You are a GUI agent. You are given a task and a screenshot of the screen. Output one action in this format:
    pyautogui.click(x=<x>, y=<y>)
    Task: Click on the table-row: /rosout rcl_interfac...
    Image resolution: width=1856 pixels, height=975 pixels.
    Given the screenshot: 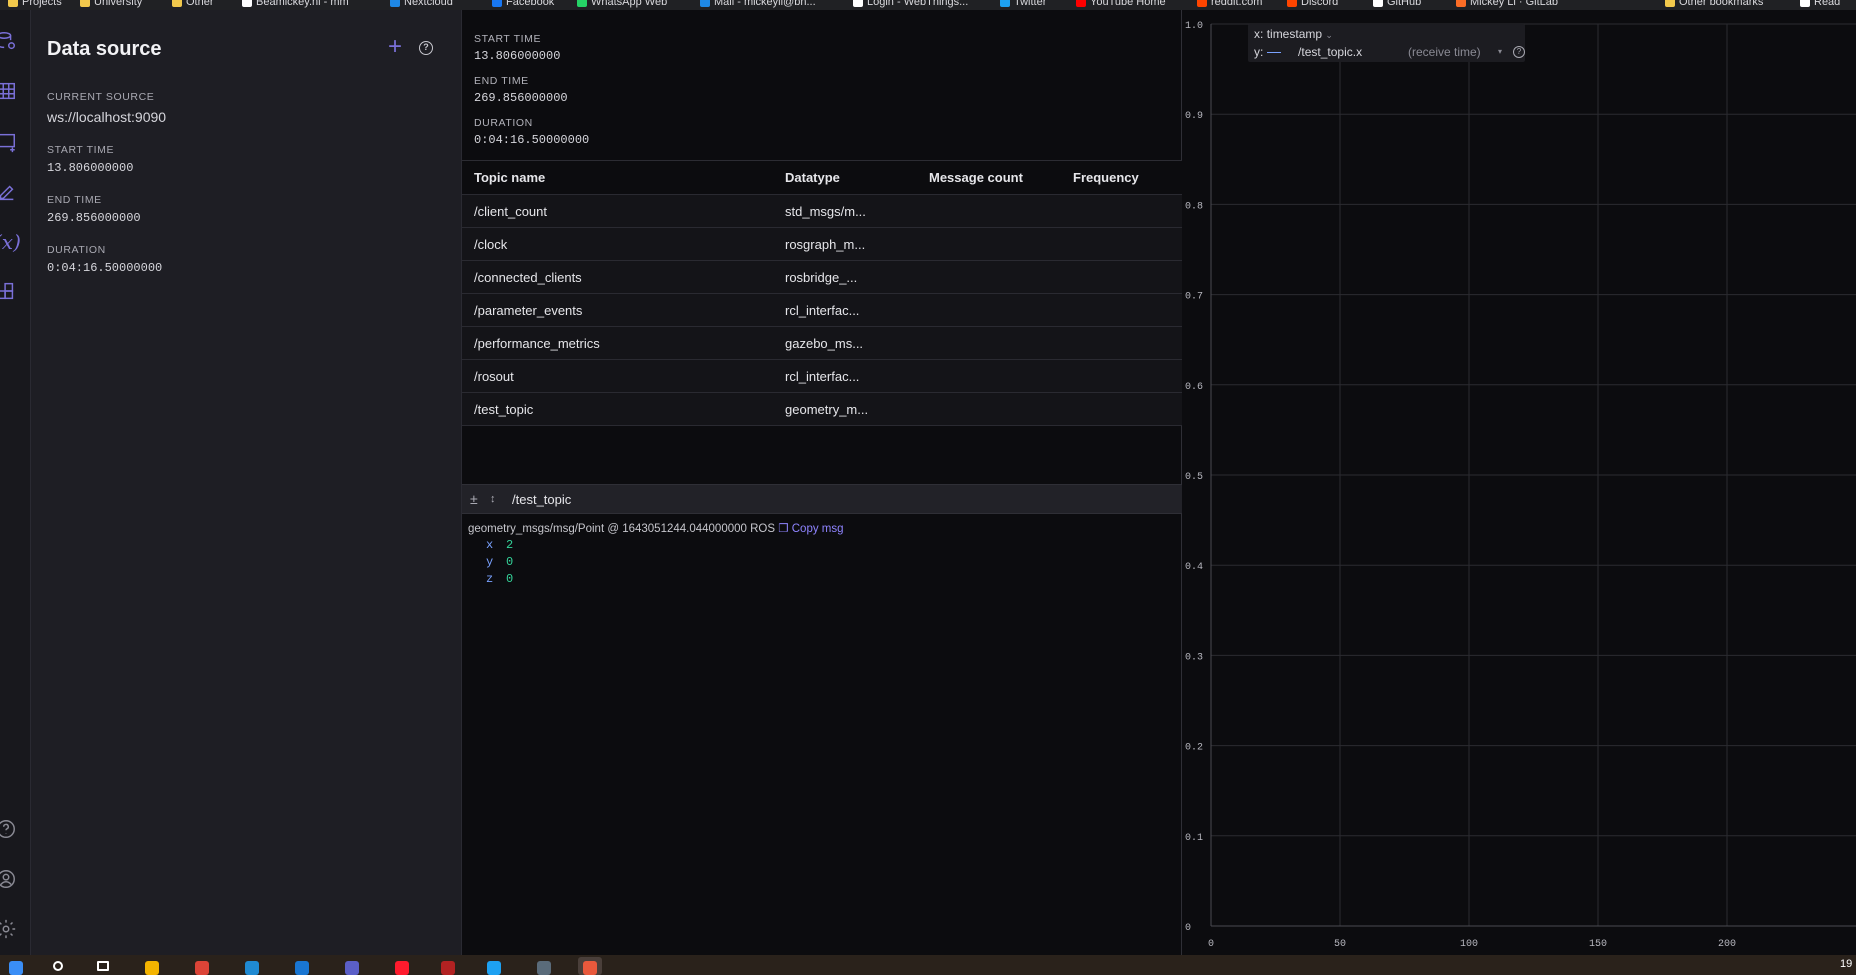 What is the action you would take?
    pyautogui.click(x=822, y=376)
    